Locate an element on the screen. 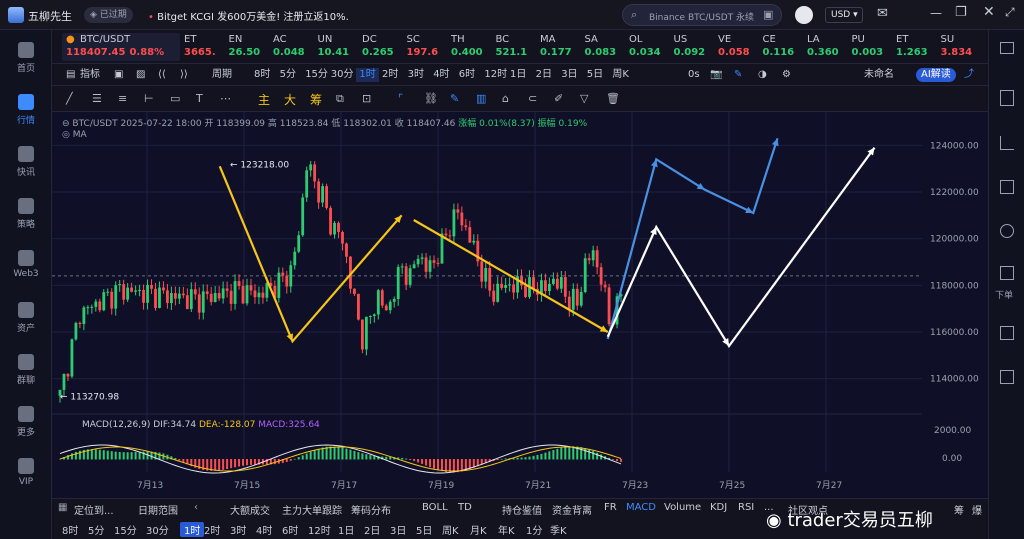 This screenshot has width=1024, height=539. bottom-indicator2-4: Volume is located at coordinates (682, 507).